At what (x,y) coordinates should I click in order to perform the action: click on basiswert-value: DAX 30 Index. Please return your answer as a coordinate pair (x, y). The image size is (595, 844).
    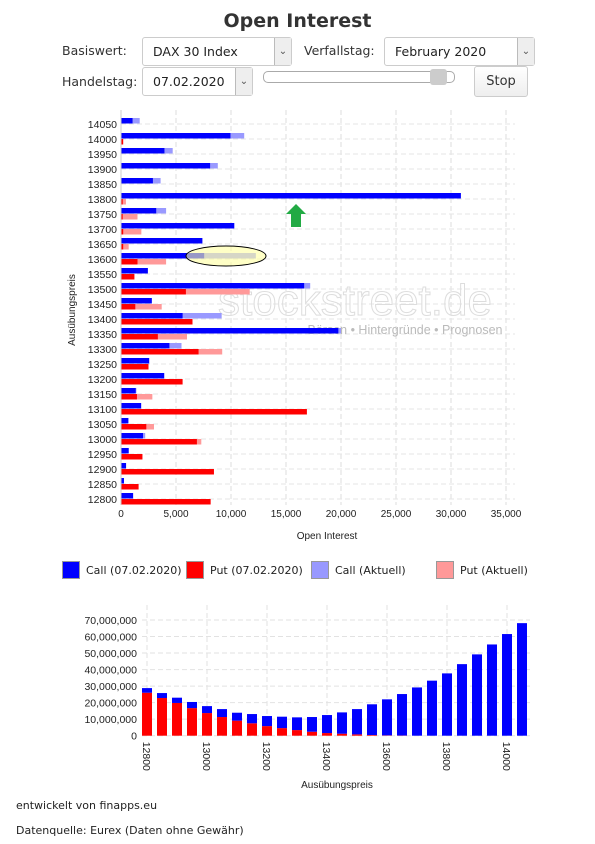
    Looking at the image, I should click on (195, 51).